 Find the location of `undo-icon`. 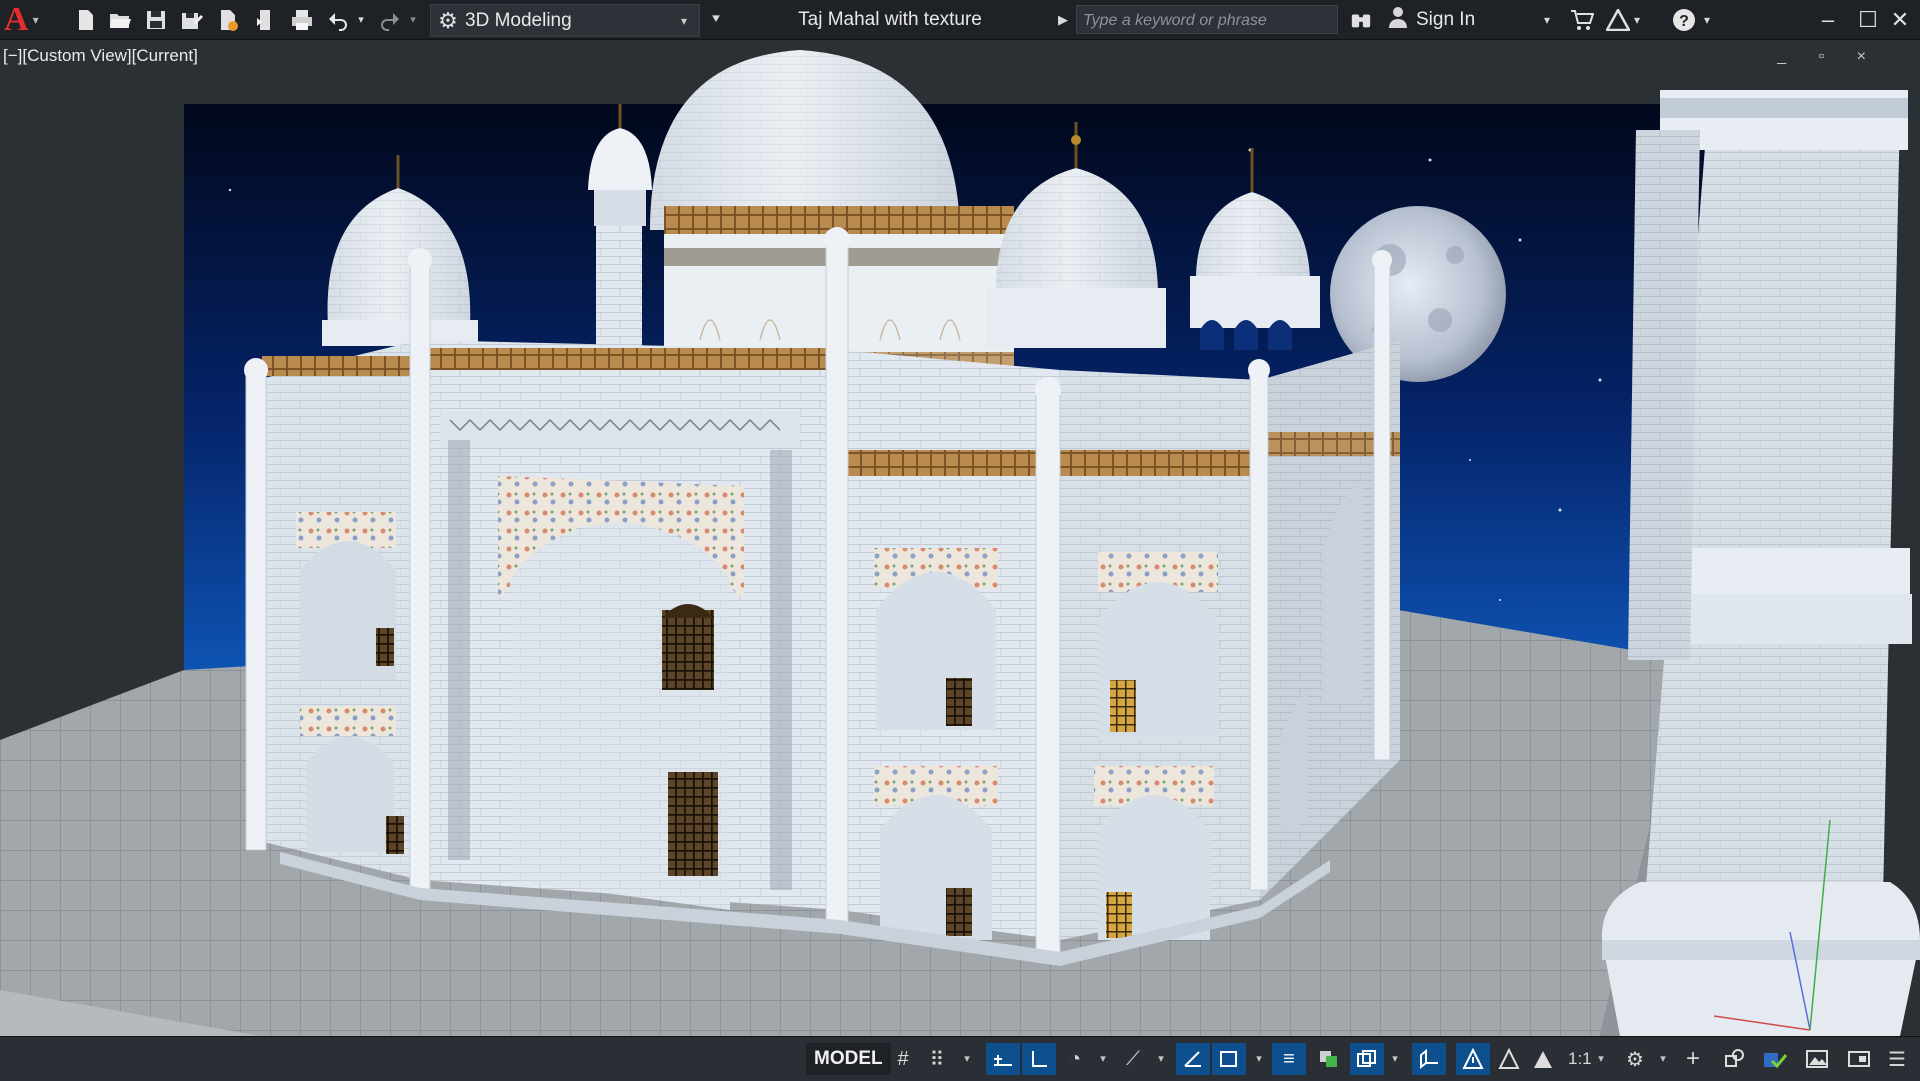

undo-icon is located at coordinates (338, 19).